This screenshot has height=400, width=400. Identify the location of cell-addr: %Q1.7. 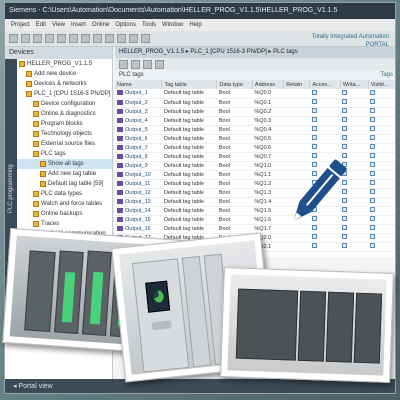
(268, 229).